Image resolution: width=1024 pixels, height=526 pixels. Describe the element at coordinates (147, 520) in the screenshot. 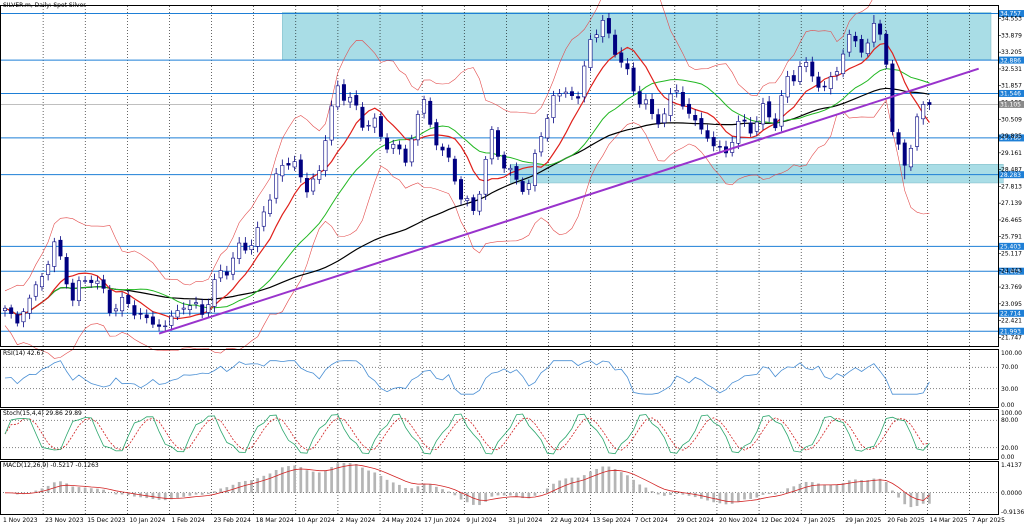

I see `x-tick-label: 10 Jan 2024` at that location.